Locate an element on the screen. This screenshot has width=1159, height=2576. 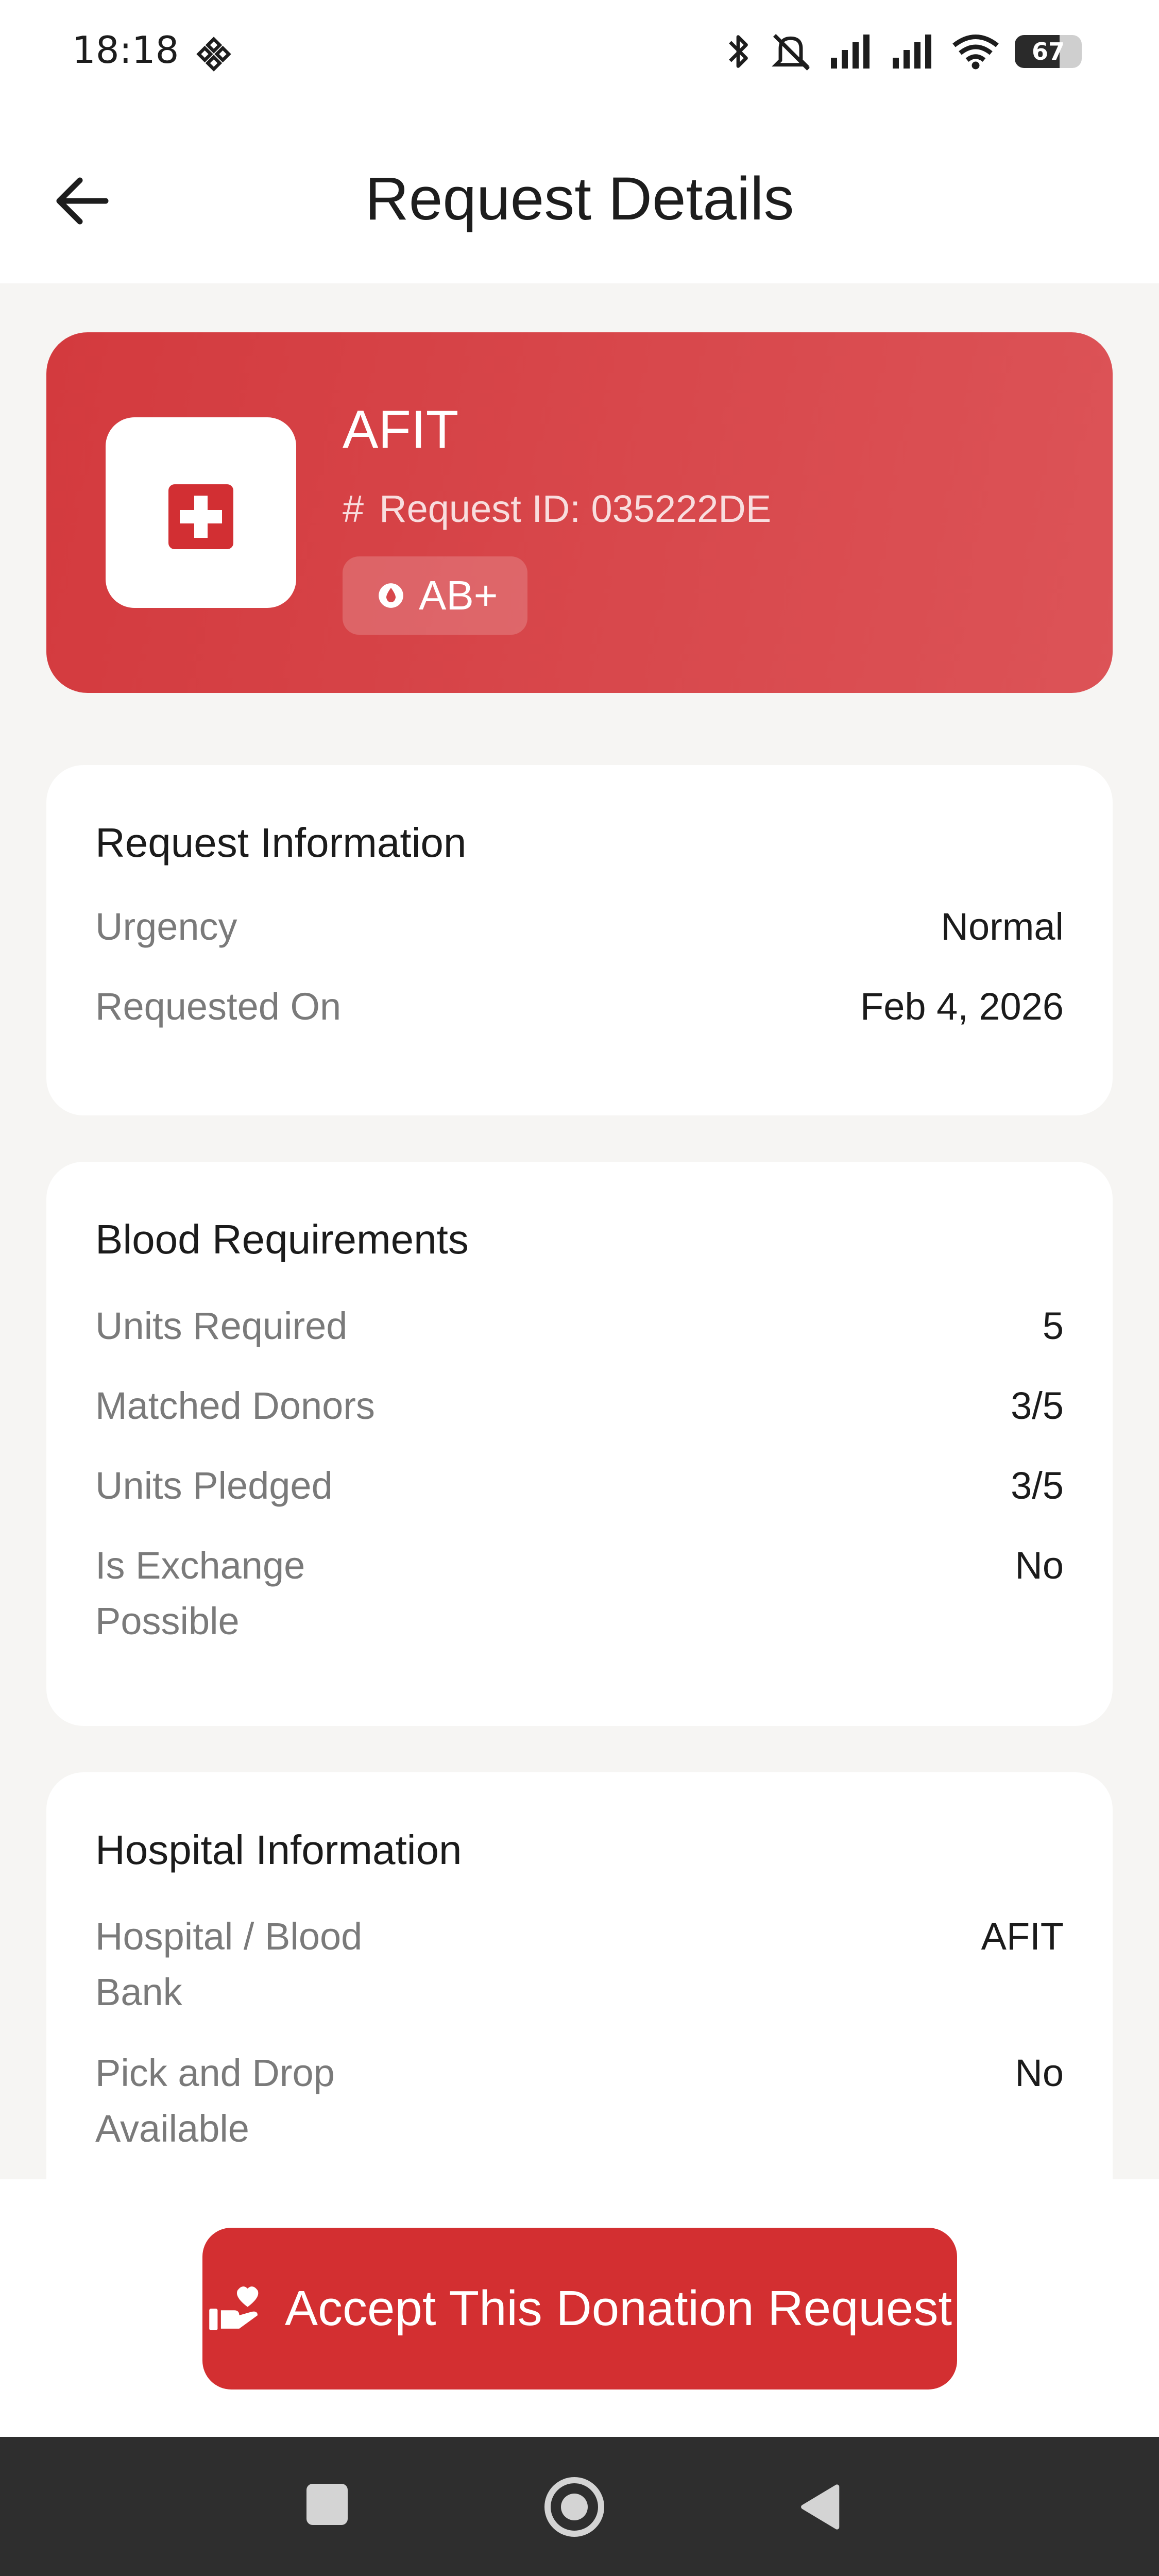
matched-donors-label: Matched Donors is located at coordinates (235, 1405).